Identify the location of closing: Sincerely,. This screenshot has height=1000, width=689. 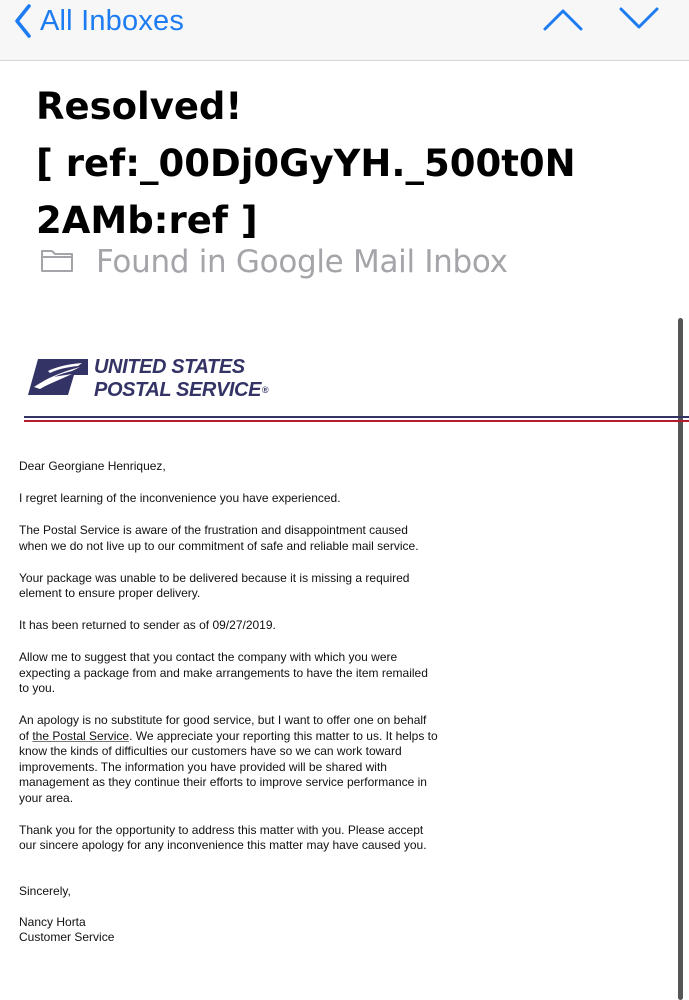
(45, 890).